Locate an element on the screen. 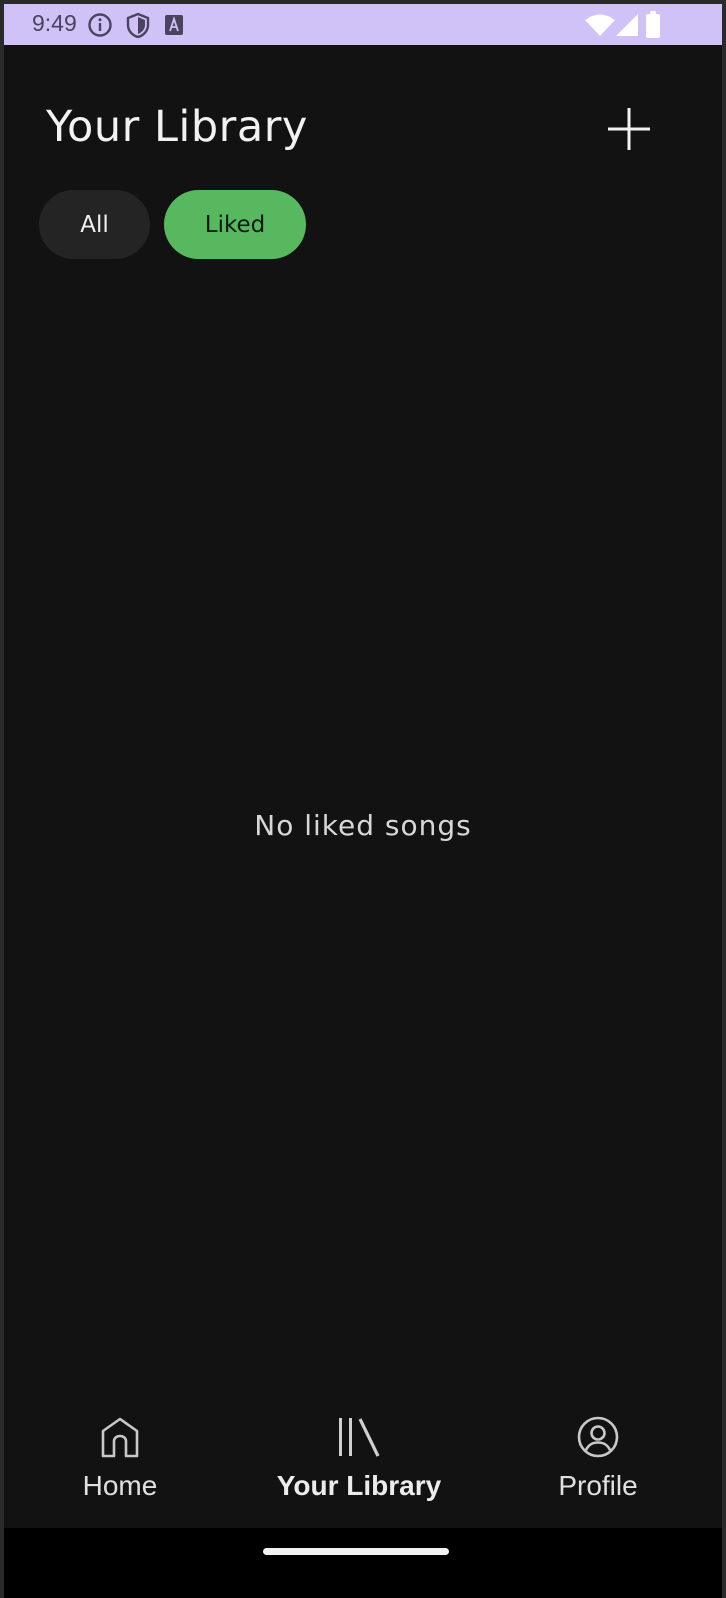 The width and height of the screenshot is (726, 1598). nav-item-profile: Profile is located at coordinates (598, 1461).